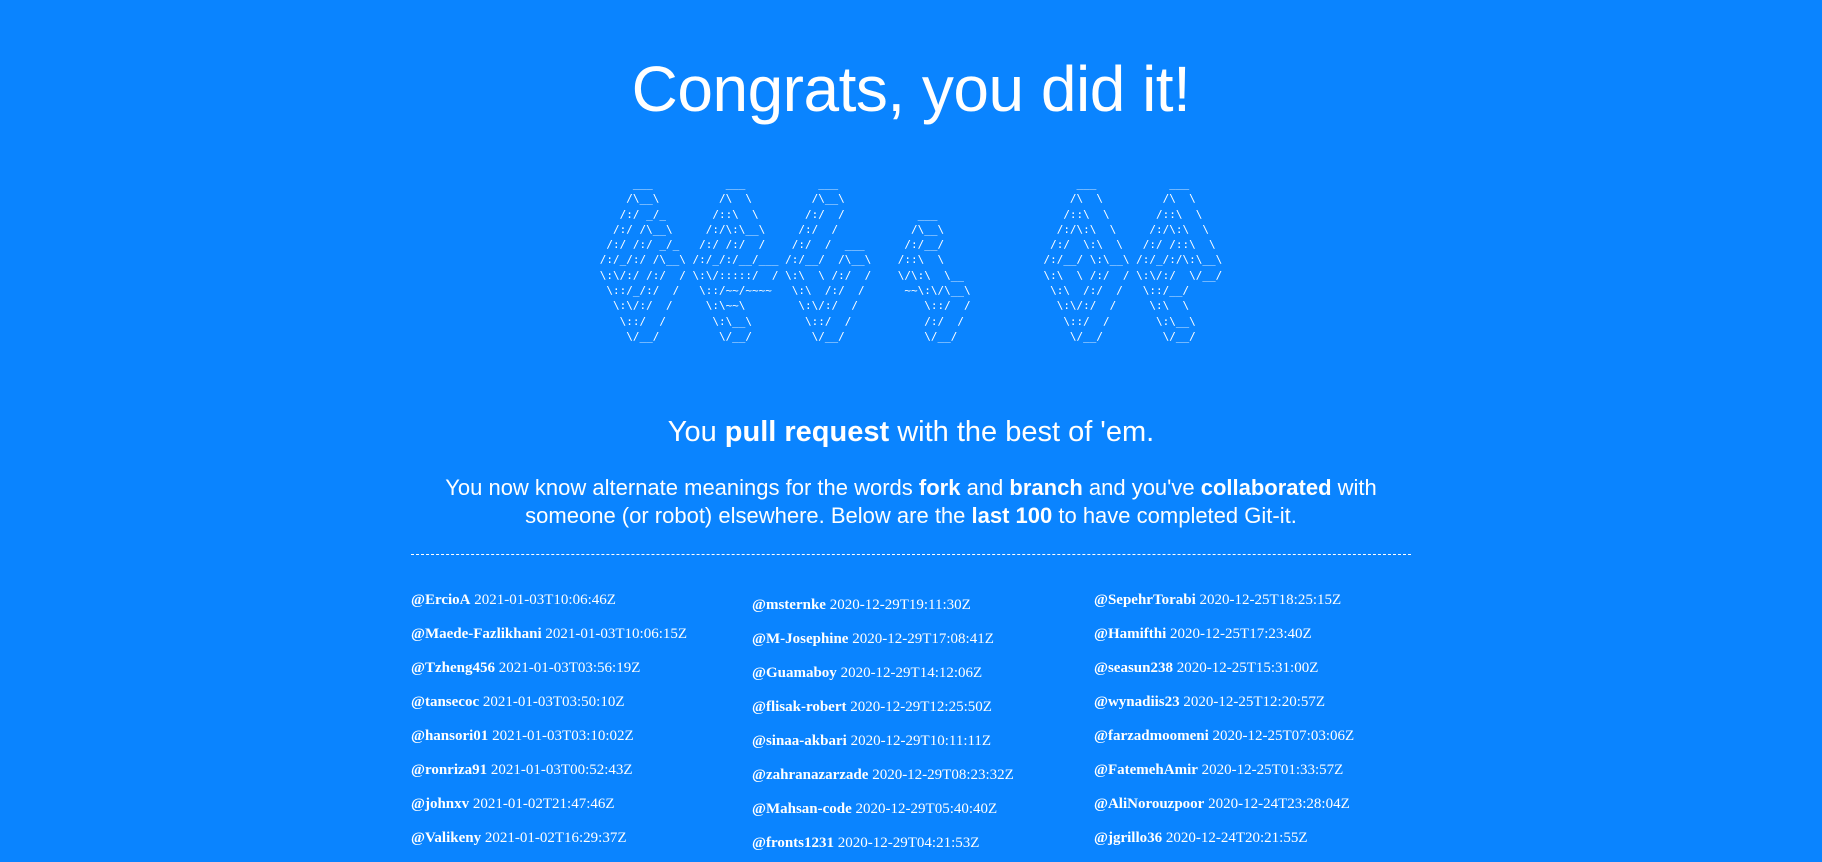 The height and width of the screenshot is (862, 1822). Describe the element at coordinates (1272, 770) in the screenshot. I see `completion-timestamp: 2020-12-25T01:33:57Z` at that location.